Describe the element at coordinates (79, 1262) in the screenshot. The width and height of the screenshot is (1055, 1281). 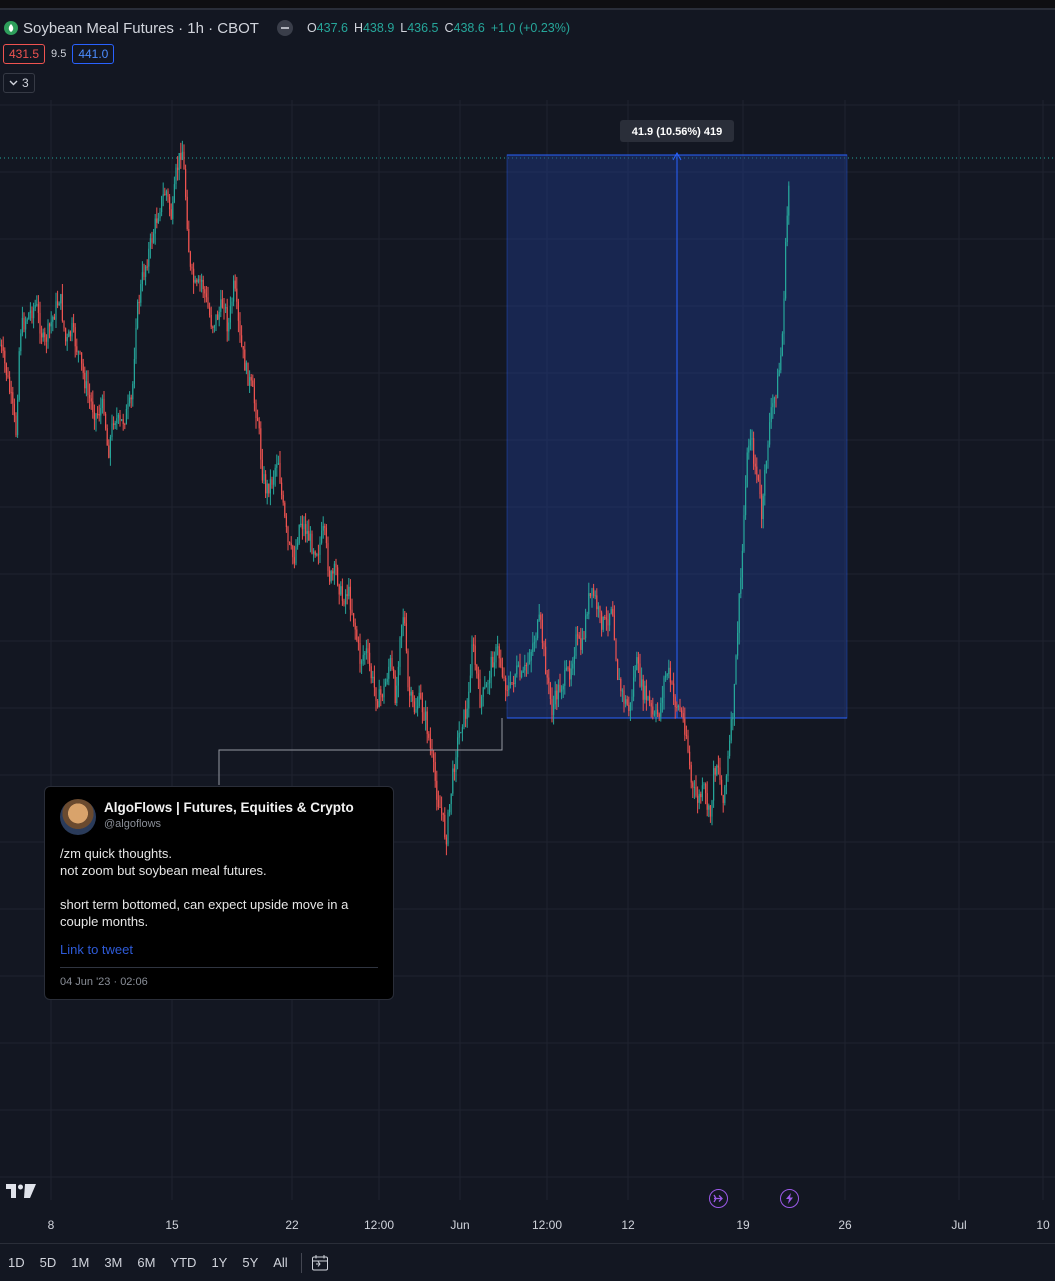
I see `range-1m-button: 1M` at that location.